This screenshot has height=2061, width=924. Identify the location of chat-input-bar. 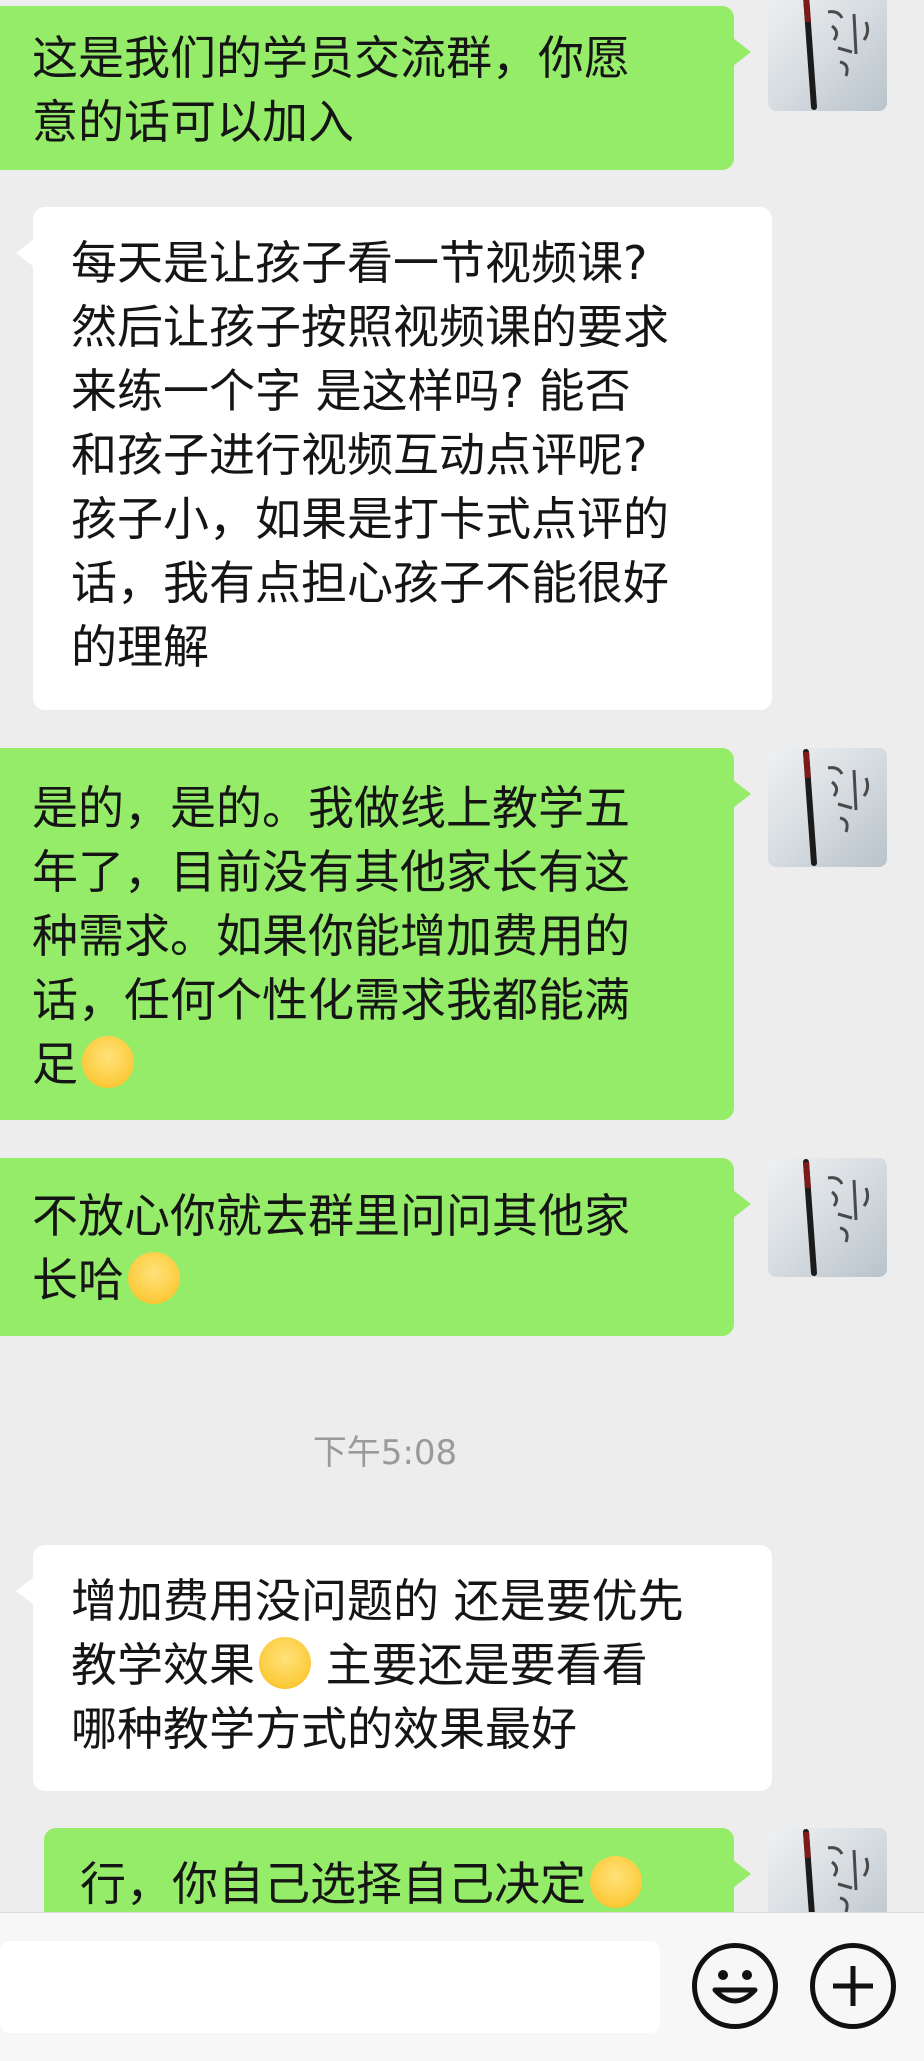
(462, 1986).